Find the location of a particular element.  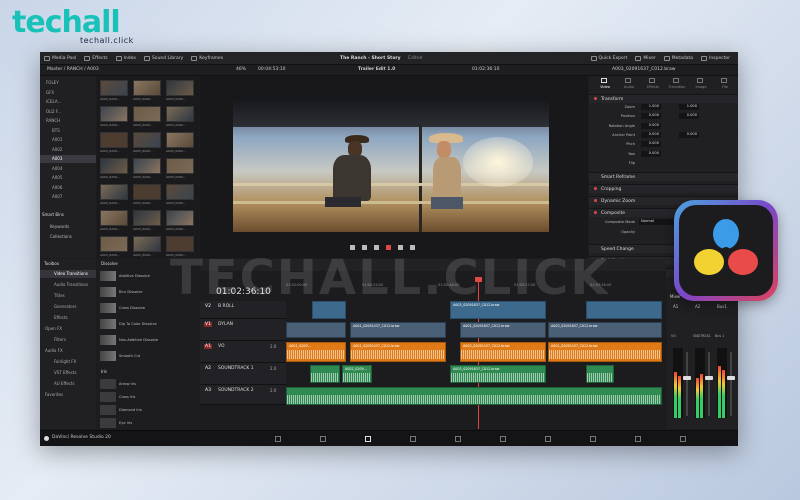

toolbar-index: Index is located at coordinates (125, 58).